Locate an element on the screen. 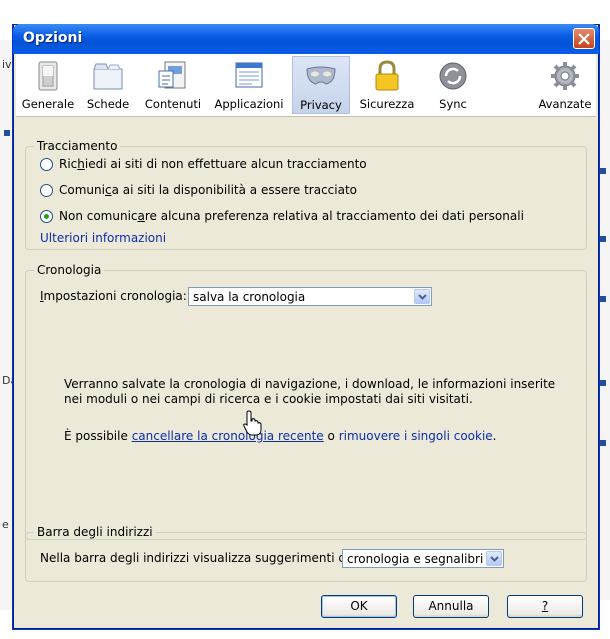  more-info-link-text: Ulteriori informazioni is located at coordinates (103, 238).